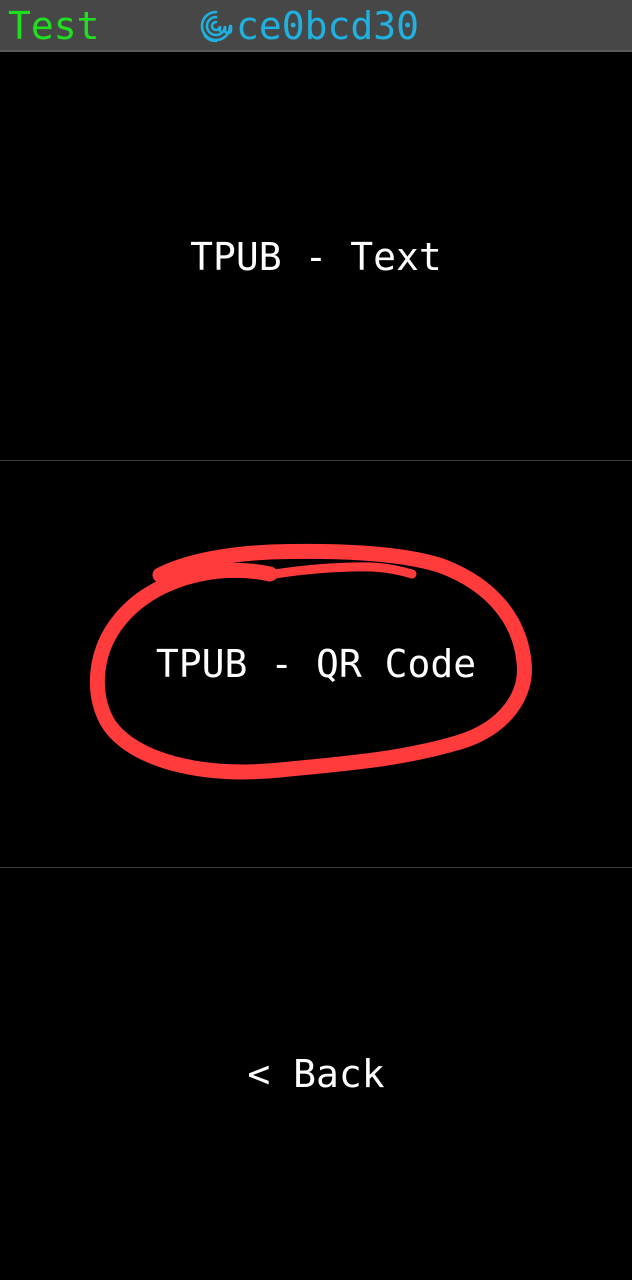 The height and width of the screenshot is (1280, 632). I want to click on wallet-name: Test, so click(54, 26).